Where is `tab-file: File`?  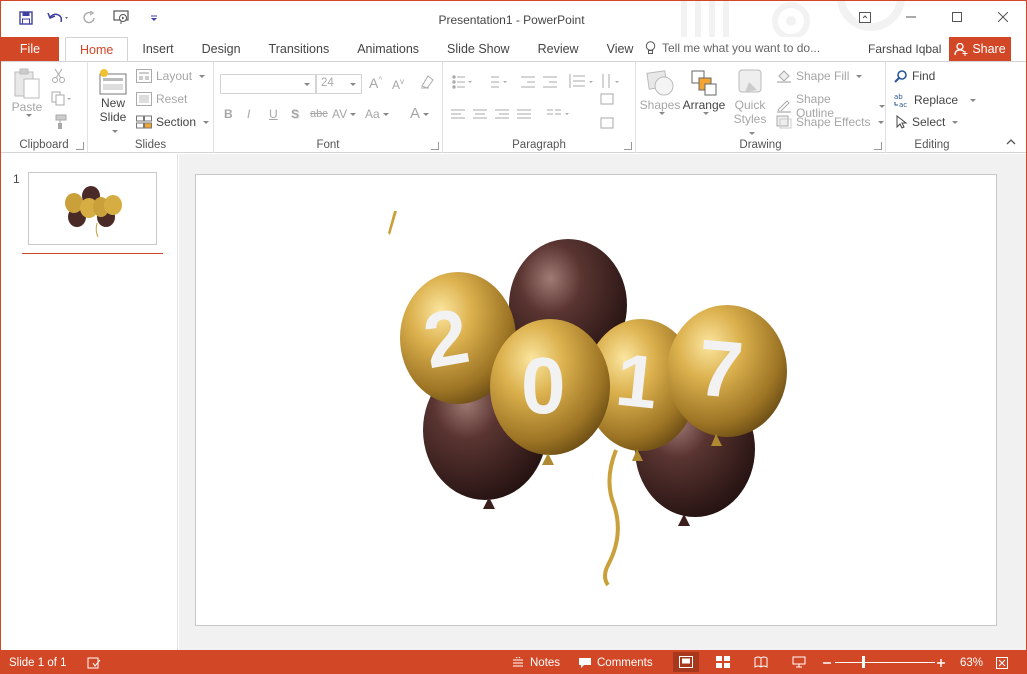 tab-file: File is located at coordinates (30, 49).